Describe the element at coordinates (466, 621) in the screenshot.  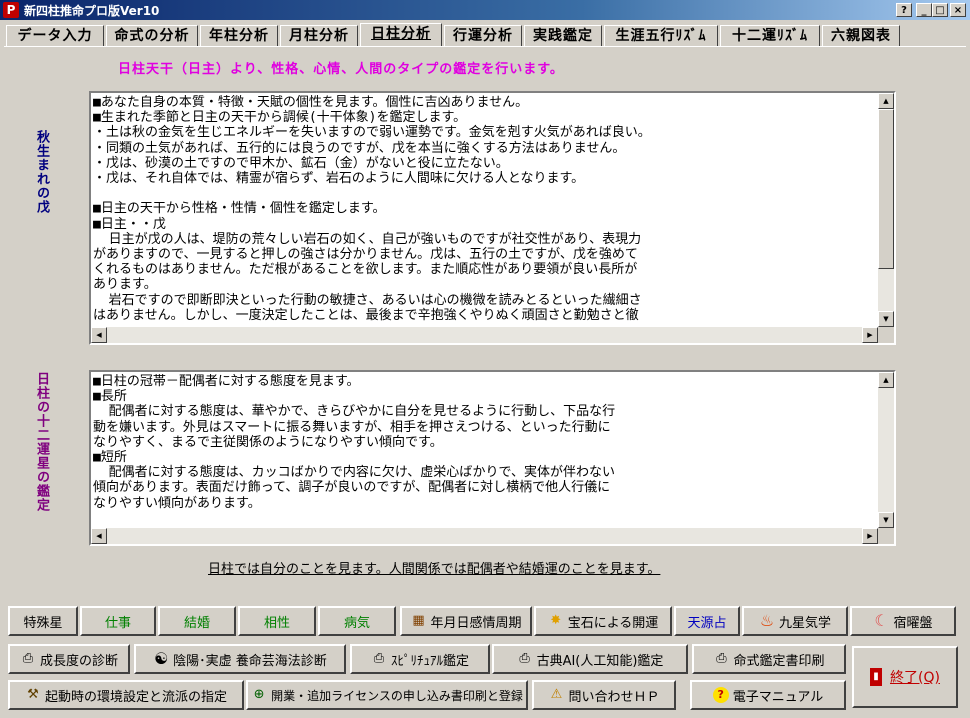
I see `emotion-cycle-button: ▦ 年月日感情周期` at that location.